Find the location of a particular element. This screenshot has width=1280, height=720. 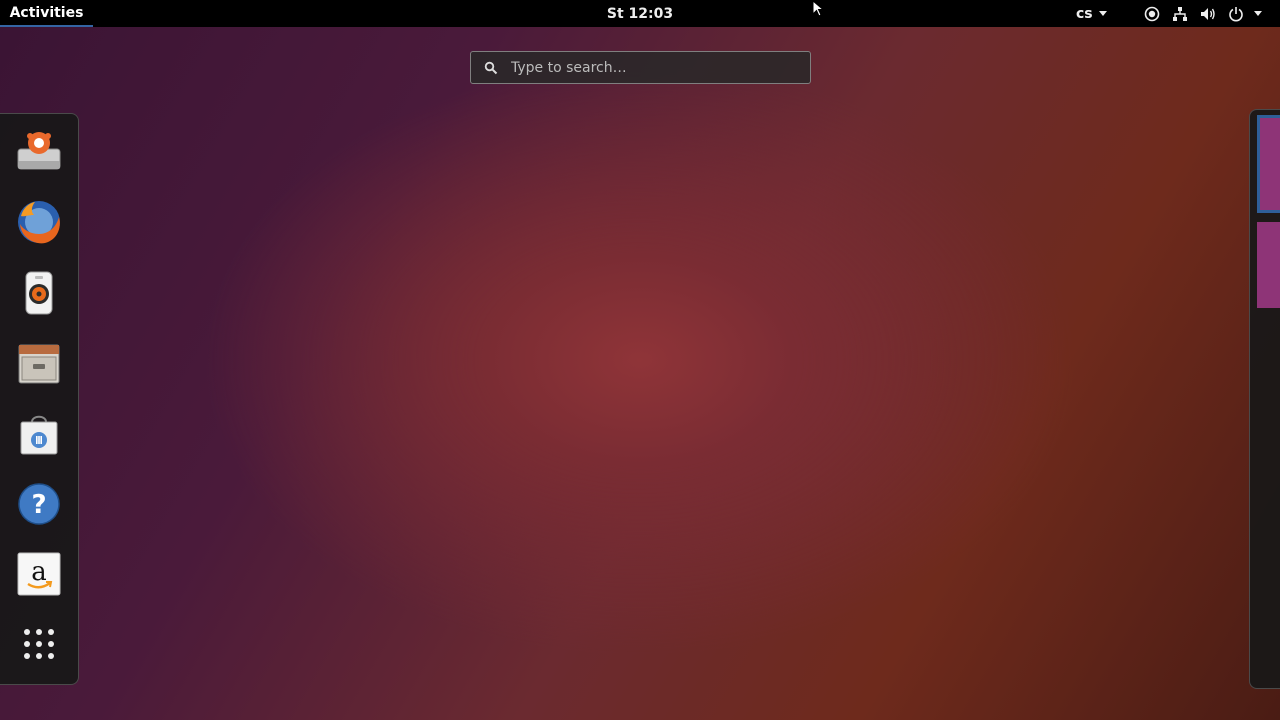

disk-installer-icon is located at coordinates (39, 151).